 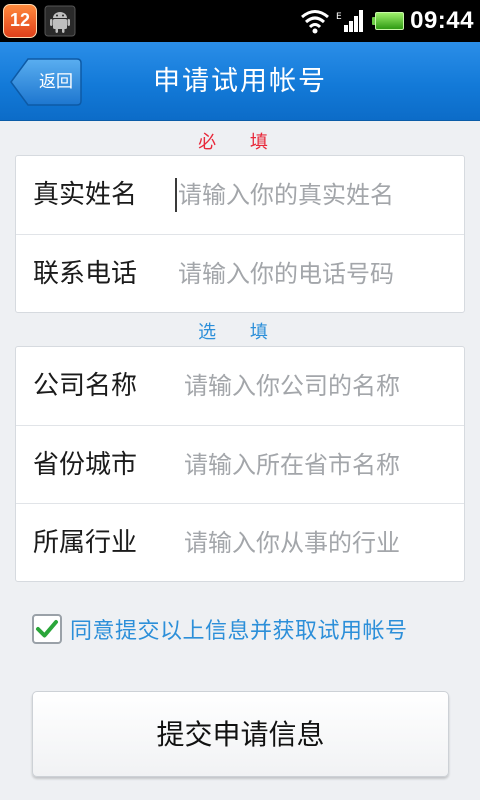 I want to click on notification-count: 12, so click(x=20, y=20).